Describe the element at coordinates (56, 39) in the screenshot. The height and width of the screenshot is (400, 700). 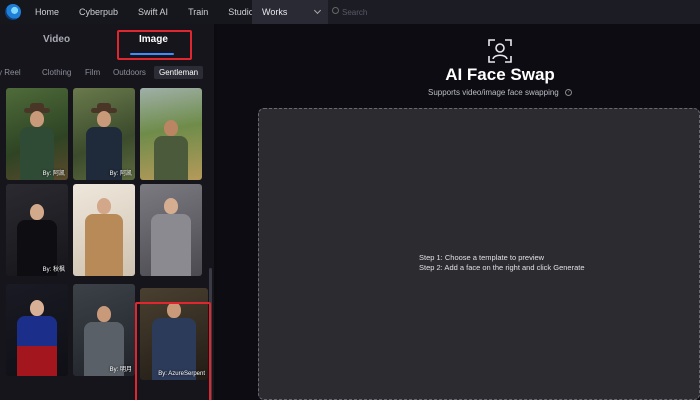
I see `tab-video: Video` at that location.